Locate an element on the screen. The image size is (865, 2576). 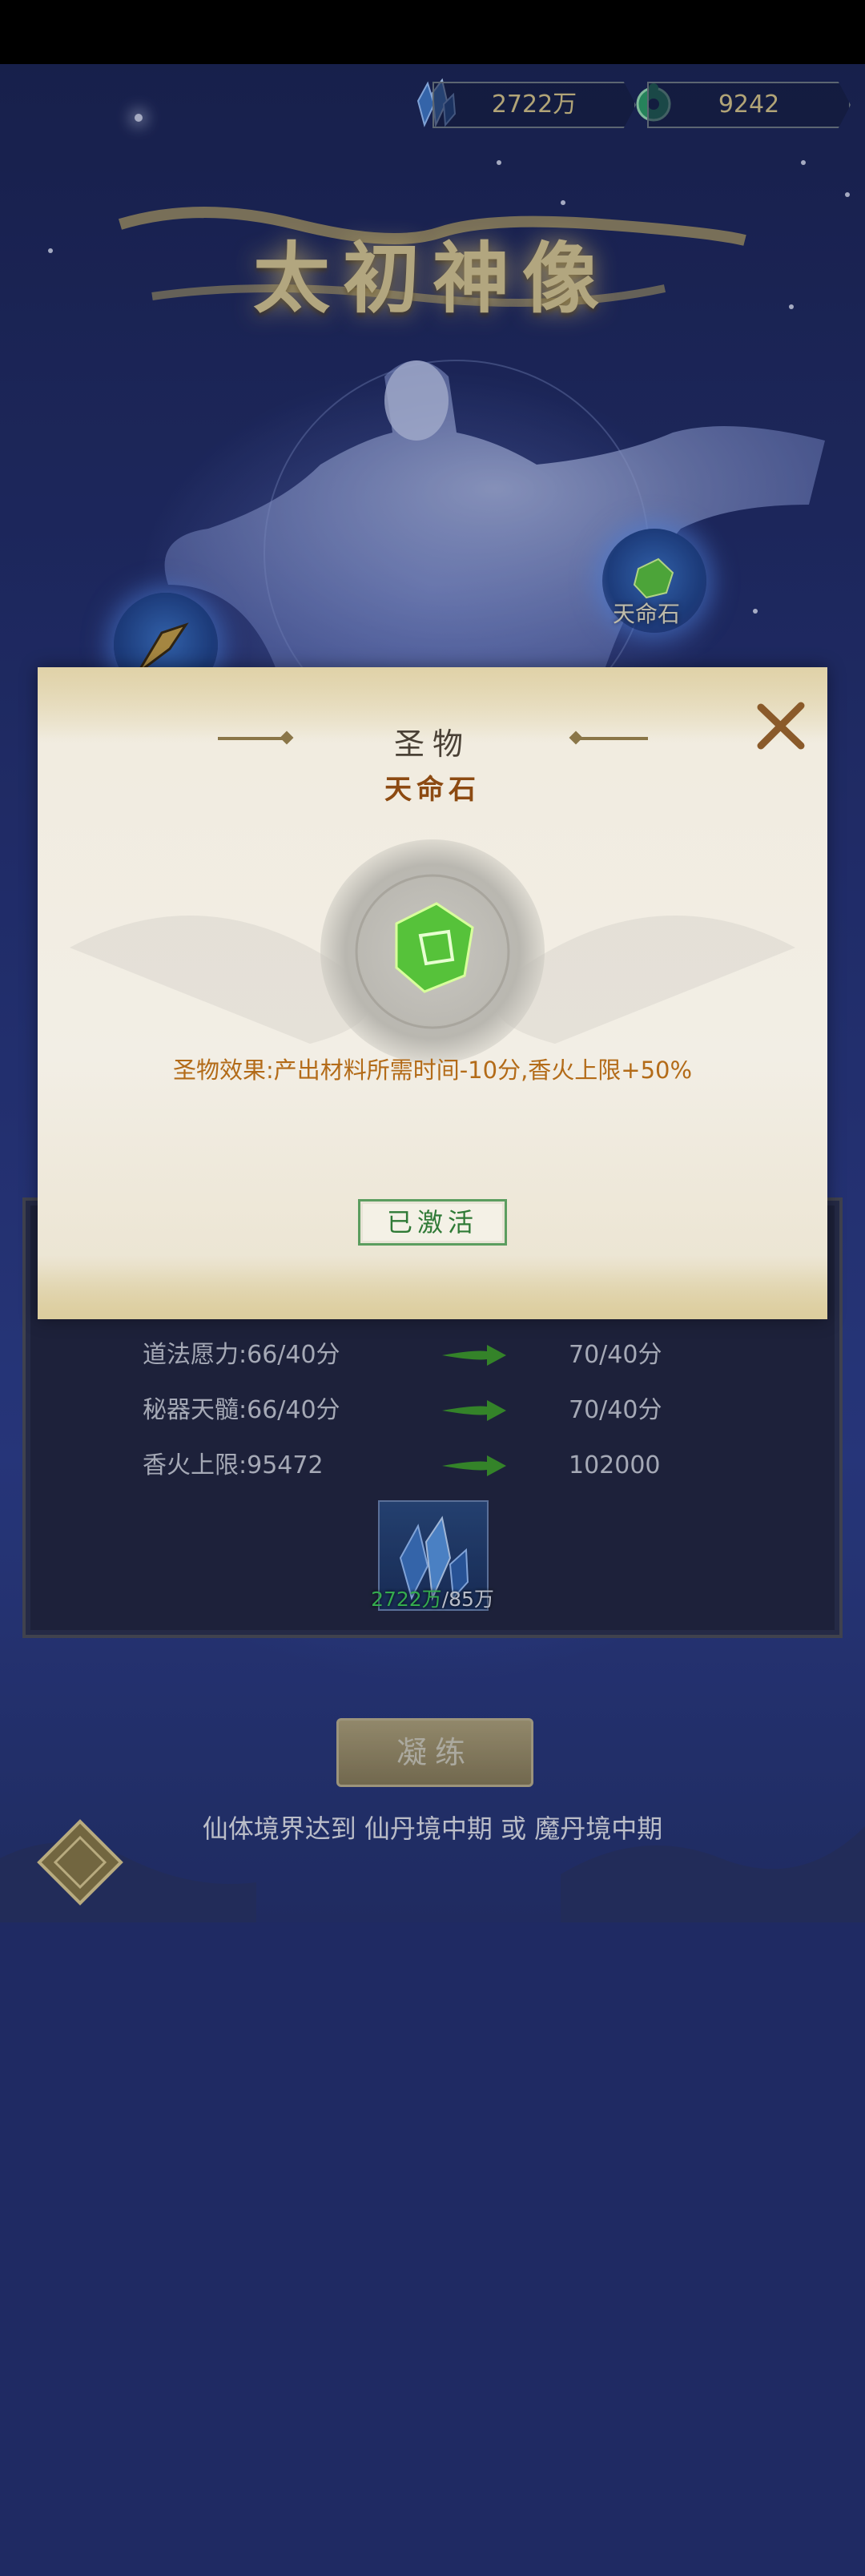
status-bar is located at coordinates (432, 32).